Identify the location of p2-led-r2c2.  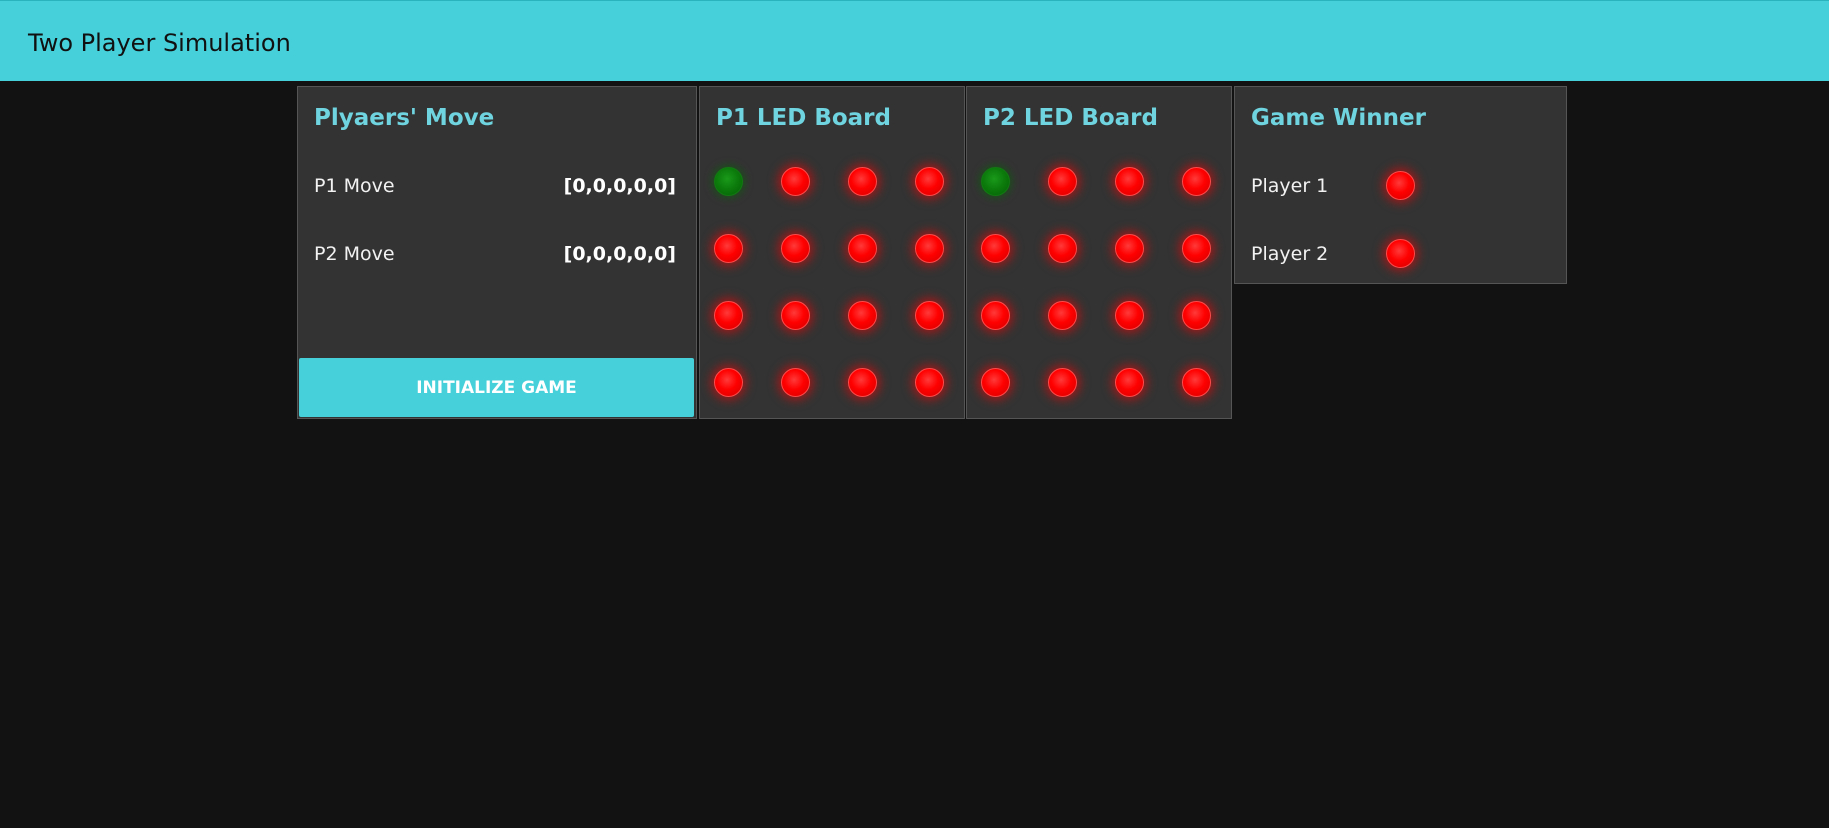
(1062, 248).